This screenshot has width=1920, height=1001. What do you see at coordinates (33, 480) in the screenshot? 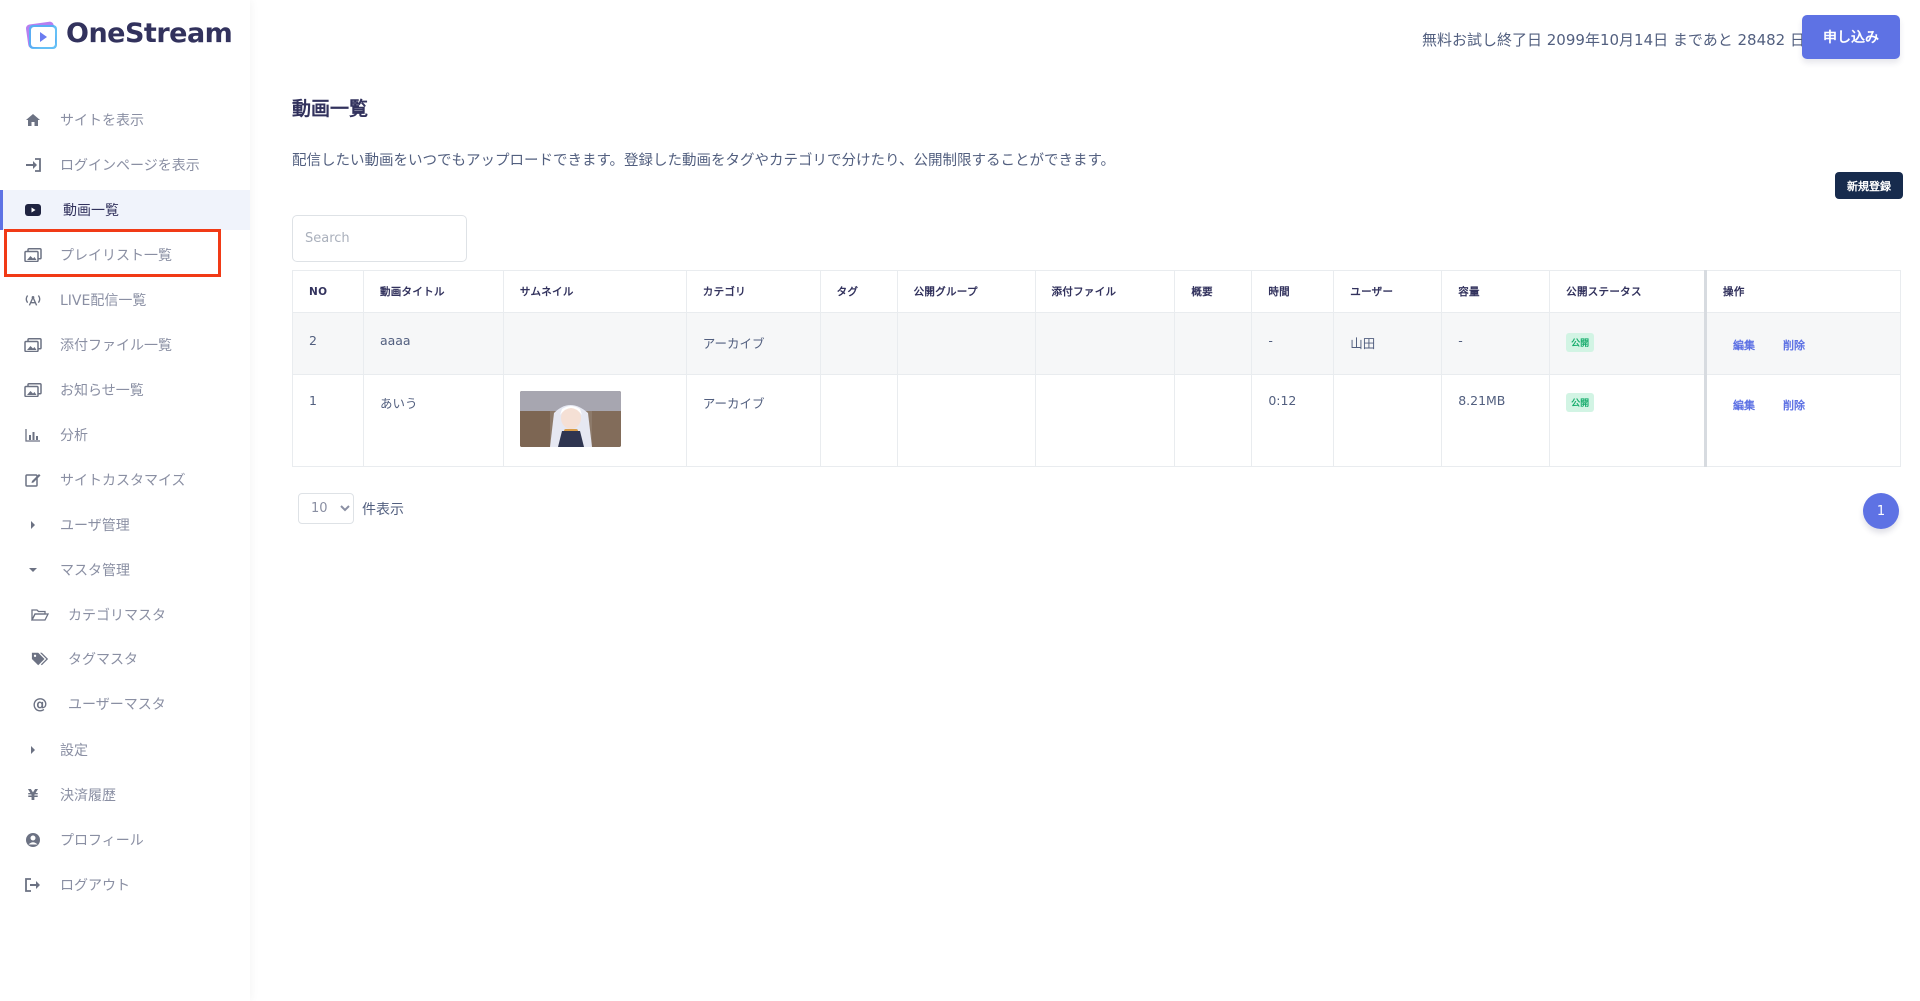
I see `edit-icon` at bounding box center [33, 480].